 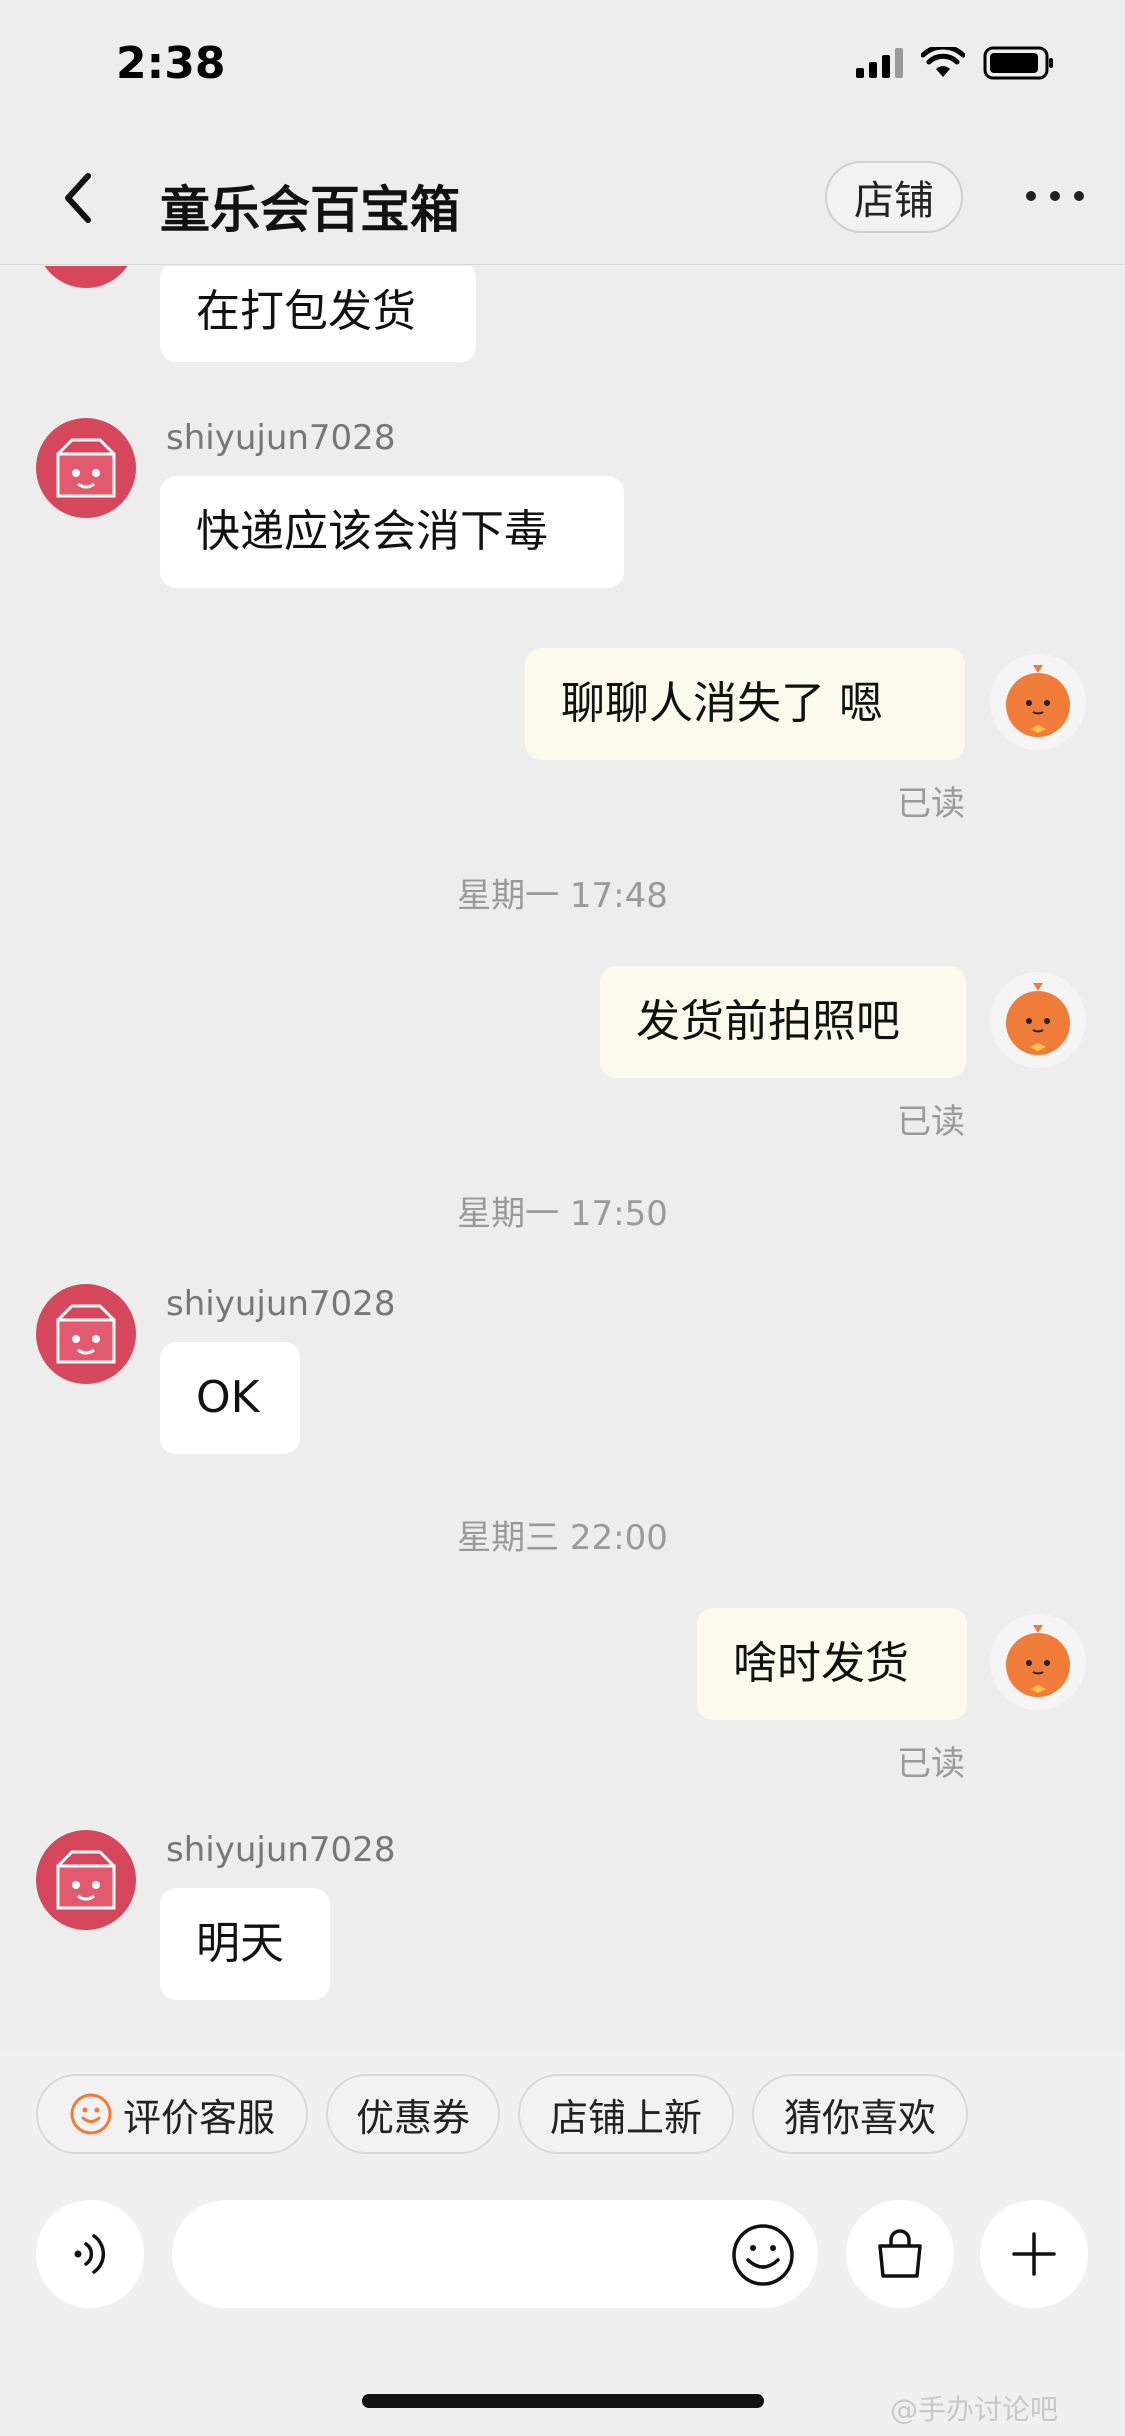 I want to click on shopping-bag-button, so click(x=900, y=2254).